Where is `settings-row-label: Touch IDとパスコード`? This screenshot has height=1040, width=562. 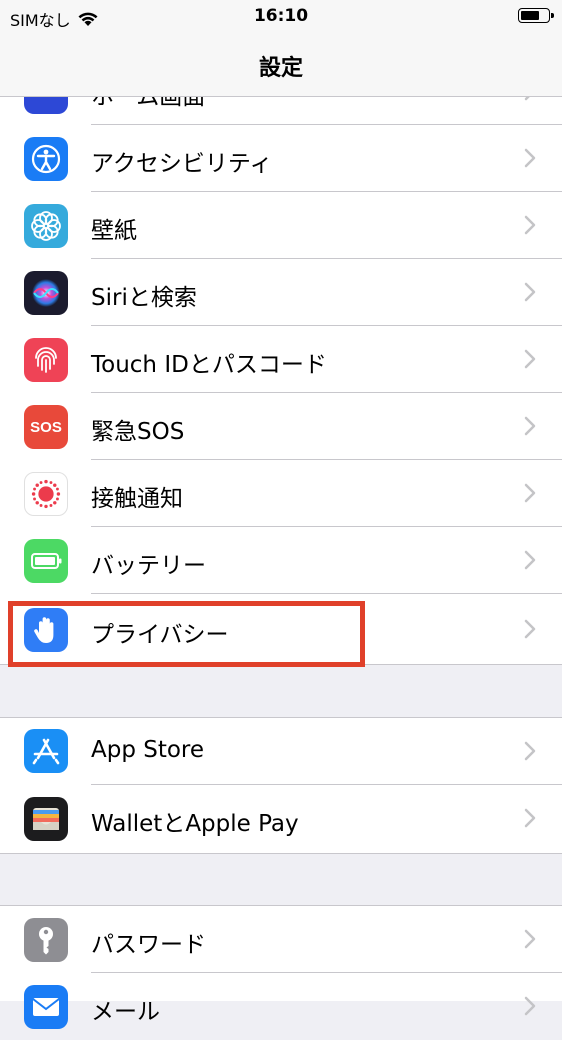 settings-row-label: Touch IDとパスコード is located at coordinates (209, 365).